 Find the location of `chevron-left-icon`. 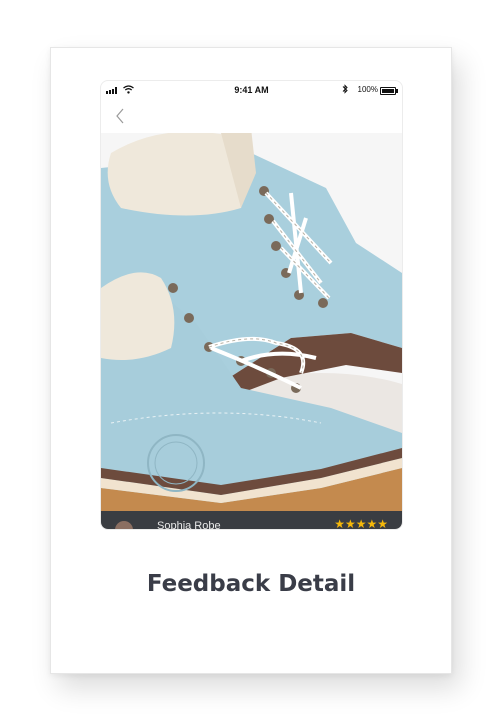

chevron-left-icon is located at coordinates (120, 116).